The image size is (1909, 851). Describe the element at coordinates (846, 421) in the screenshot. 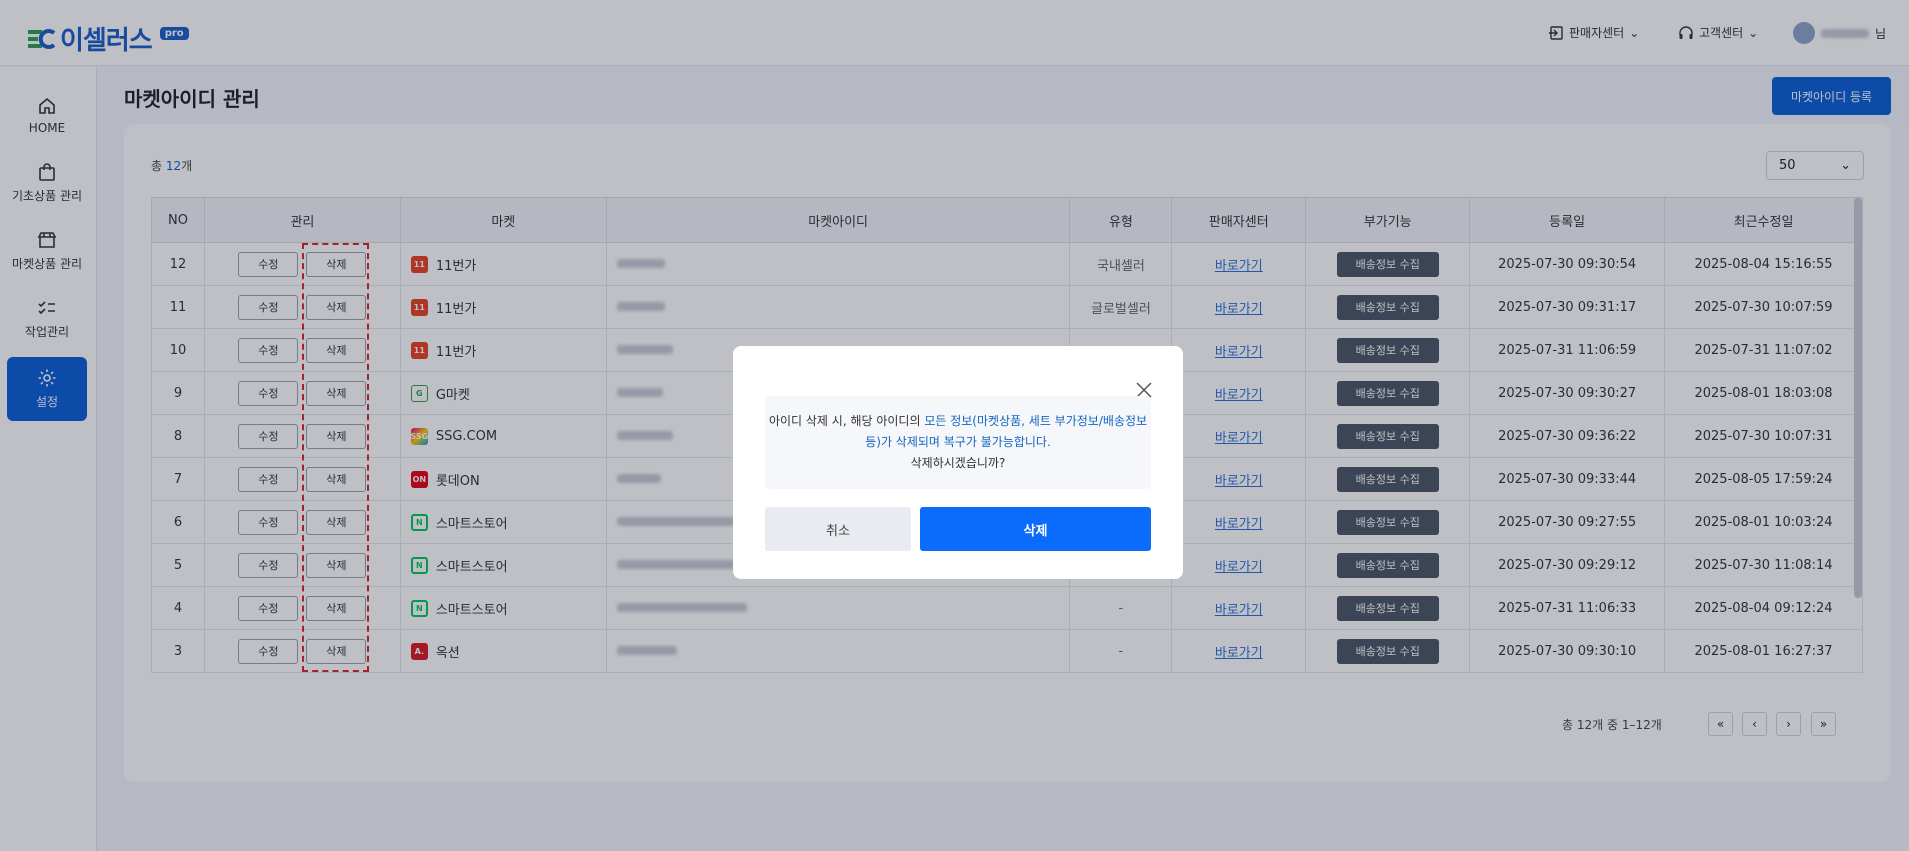

I see `modal-message-text: 아이디 삭제 시, 해당 아이디의` at that location.